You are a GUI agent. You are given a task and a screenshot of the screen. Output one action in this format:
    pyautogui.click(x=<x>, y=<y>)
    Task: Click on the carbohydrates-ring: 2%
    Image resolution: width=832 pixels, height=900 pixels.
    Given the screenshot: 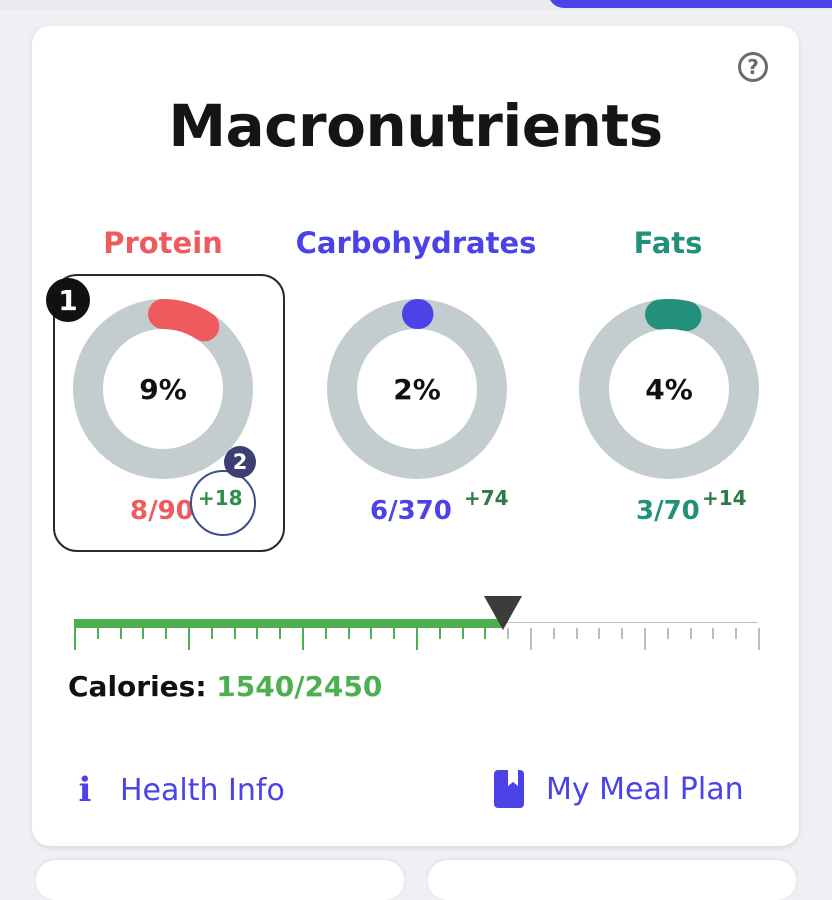 What is the action you would take?
    pyautogui.click(x=417, y=389)
    